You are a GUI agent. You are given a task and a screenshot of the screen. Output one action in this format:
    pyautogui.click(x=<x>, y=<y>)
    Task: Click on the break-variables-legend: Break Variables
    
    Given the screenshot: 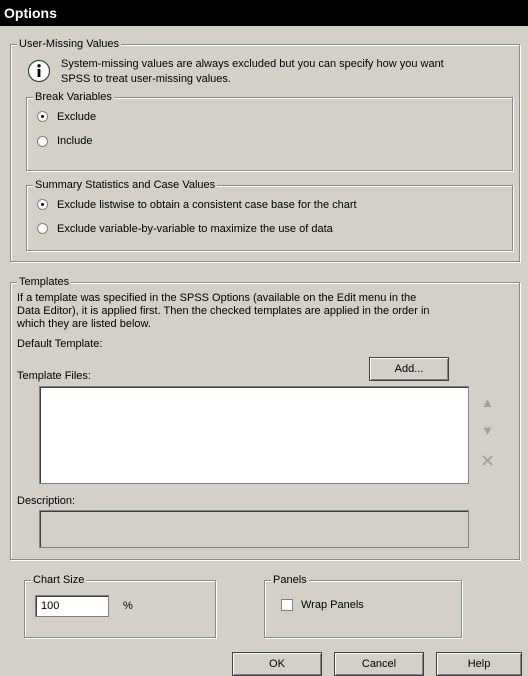 What is the action you would take?
    pyautogui.click(x=73, y=97)
    